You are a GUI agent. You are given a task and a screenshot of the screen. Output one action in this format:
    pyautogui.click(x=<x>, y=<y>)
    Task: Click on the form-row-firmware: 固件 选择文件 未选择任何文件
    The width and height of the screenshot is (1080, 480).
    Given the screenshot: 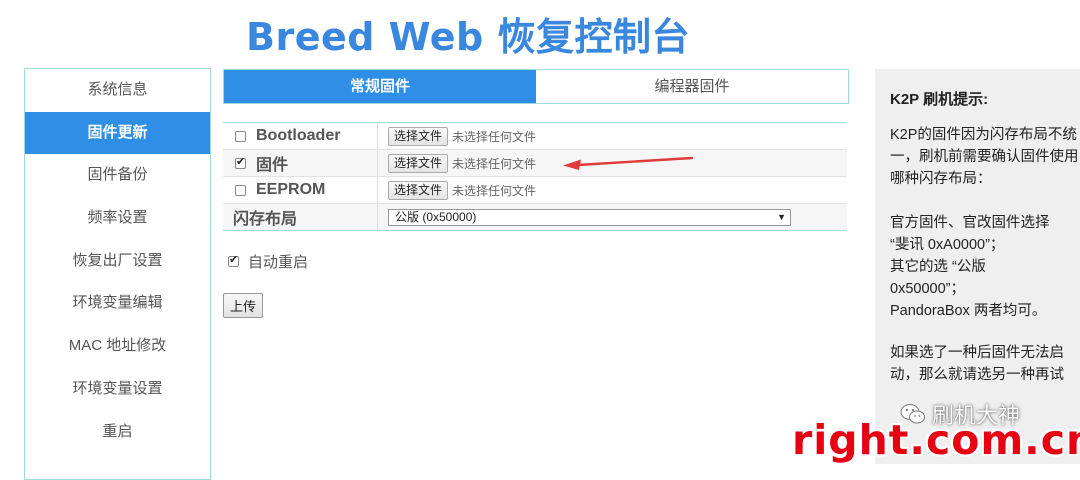 What is the action you would take?
    pyautogui.click(x=535, y=163)
    